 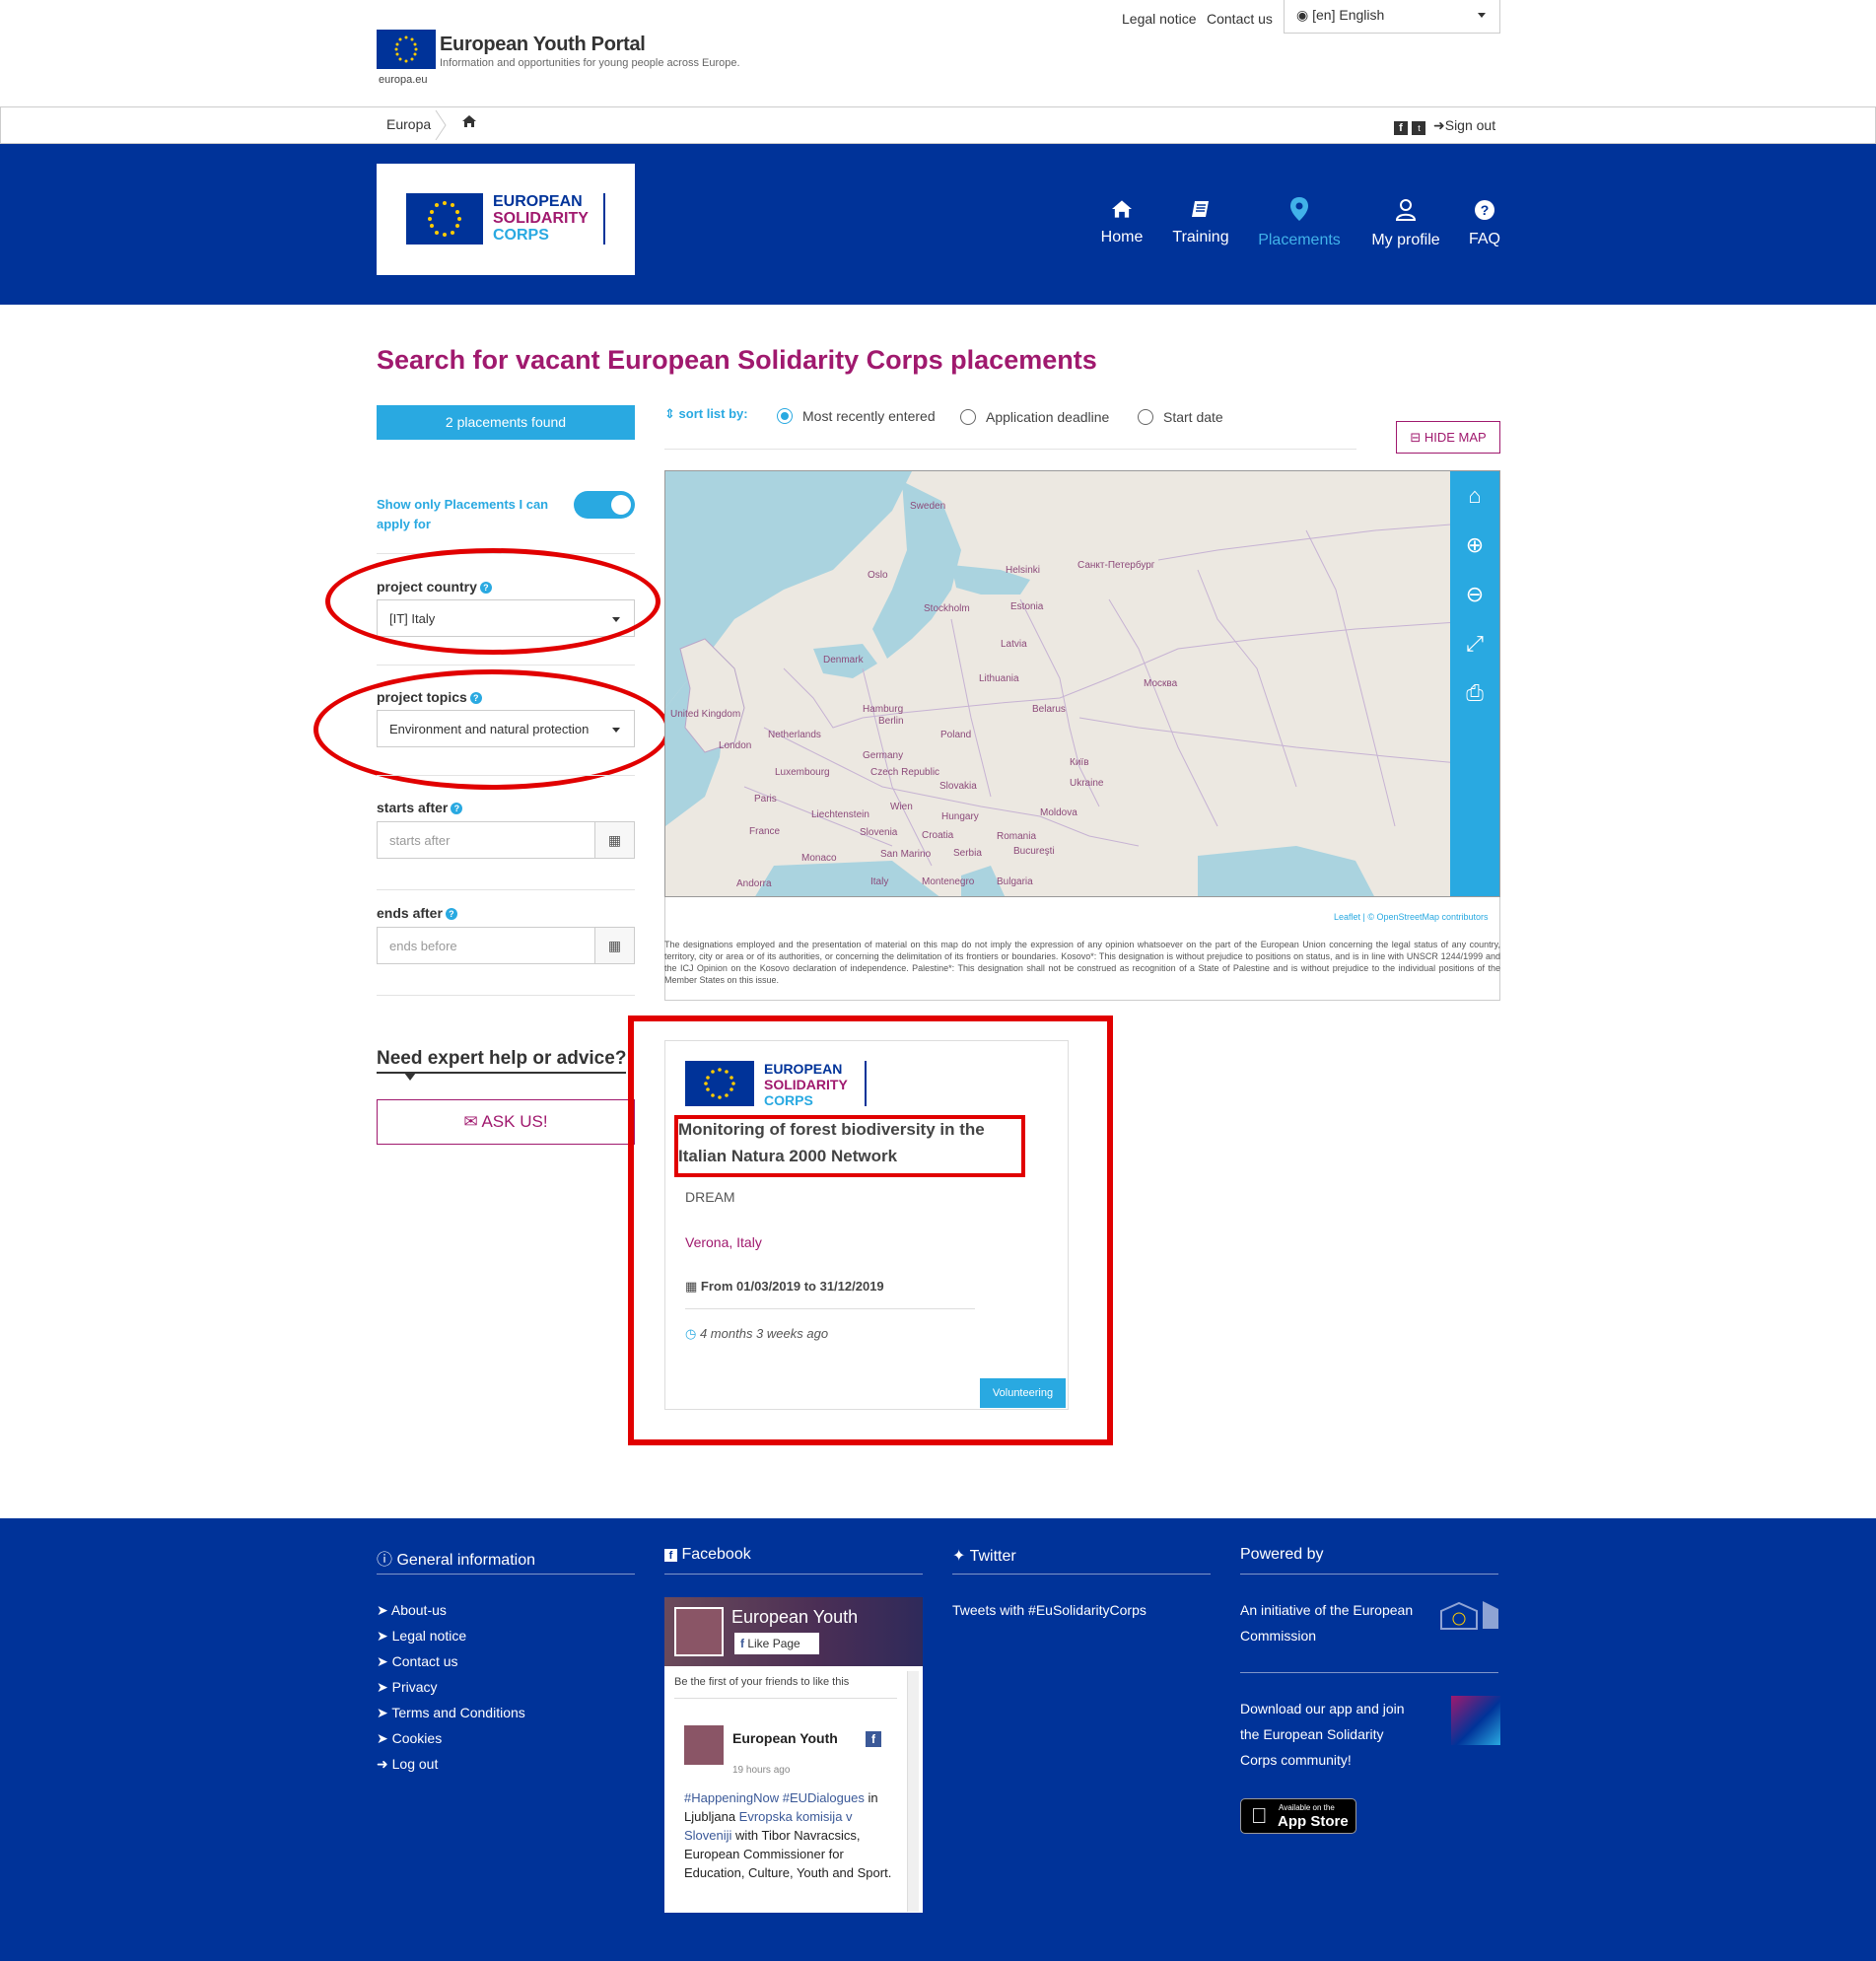 What do you see at coordinates (1474, 643) in the screenshot?
I see `fullscreen-icon: ⤢` at bounding box center [1474, 643].